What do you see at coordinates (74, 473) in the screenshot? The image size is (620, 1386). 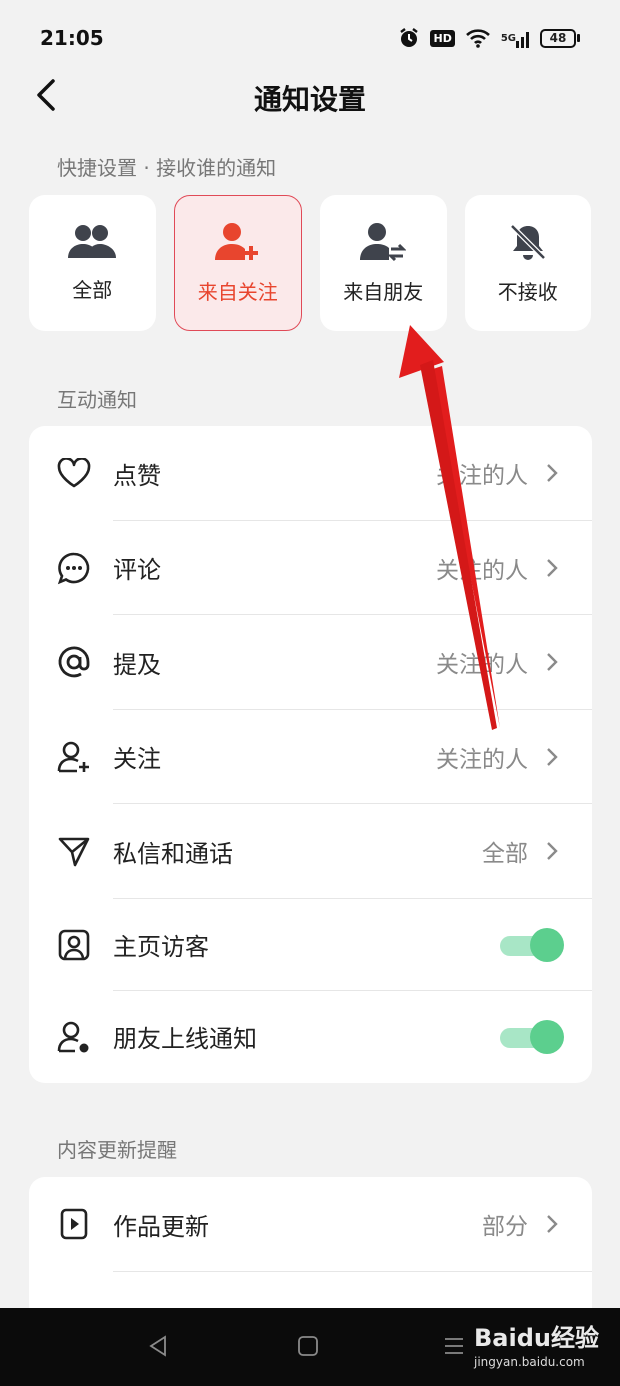 I see `heart-icon` at bounding box center [74, 473].